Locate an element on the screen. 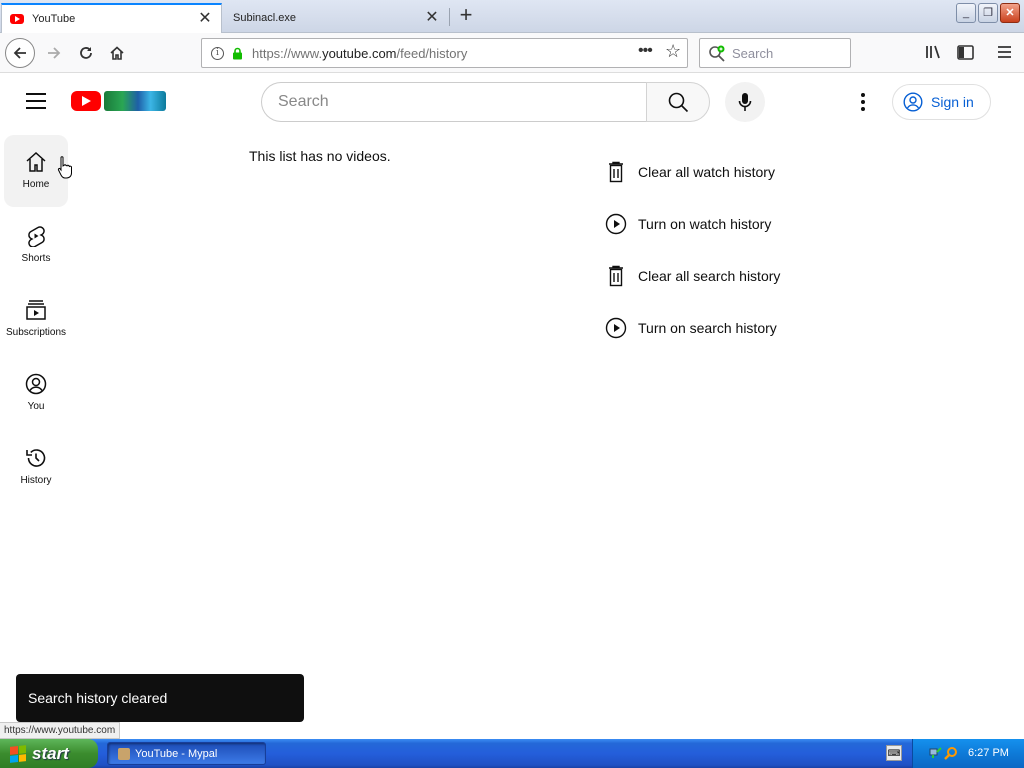  bookmark-star-icon: ☆ is located at coordinates (673, 51).